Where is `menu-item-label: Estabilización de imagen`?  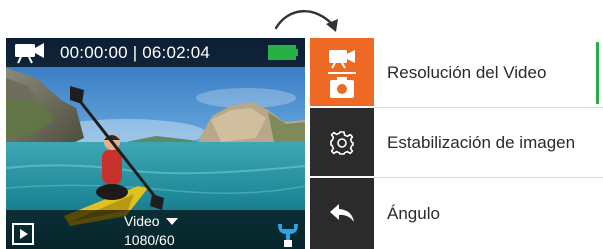
menu-item-label: Estabilización de imagen is located at coordinates (481, 142).